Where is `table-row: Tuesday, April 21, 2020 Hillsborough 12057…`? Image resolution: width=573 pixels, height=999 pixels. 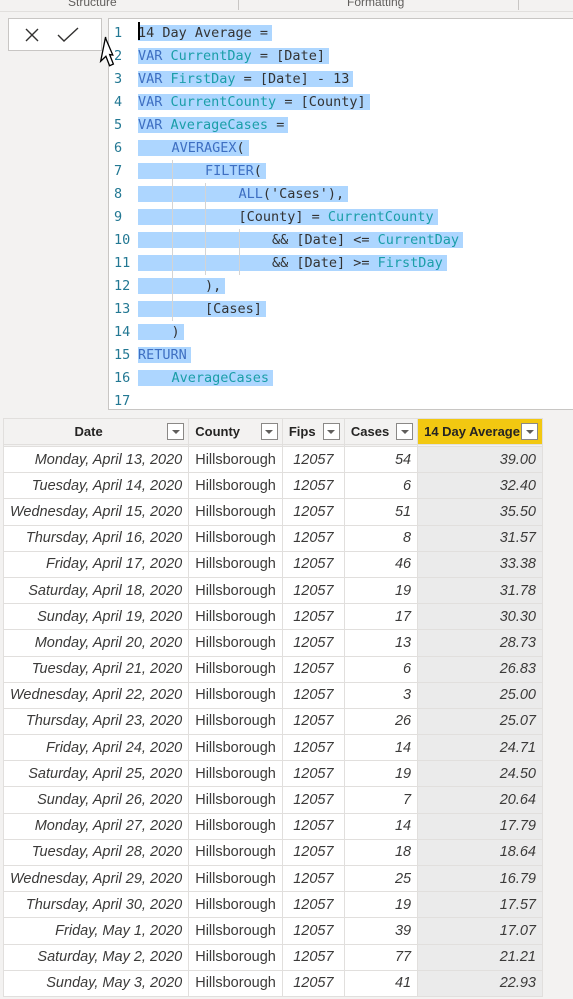
table-row: Tuesday, April 21, 2020 Hillsborough 12057… is located at coordinates (272, 669).